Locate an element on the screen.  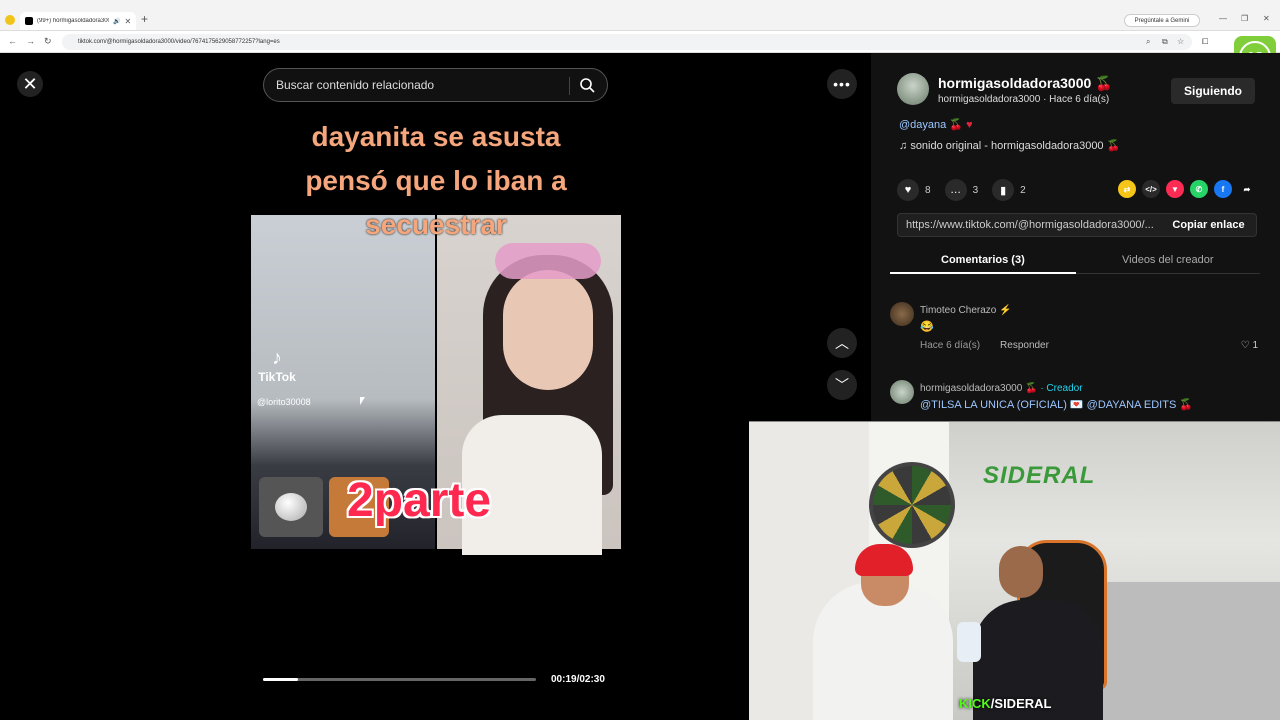
tab-close-icon: ✕ is located at coordinates (127, 21).